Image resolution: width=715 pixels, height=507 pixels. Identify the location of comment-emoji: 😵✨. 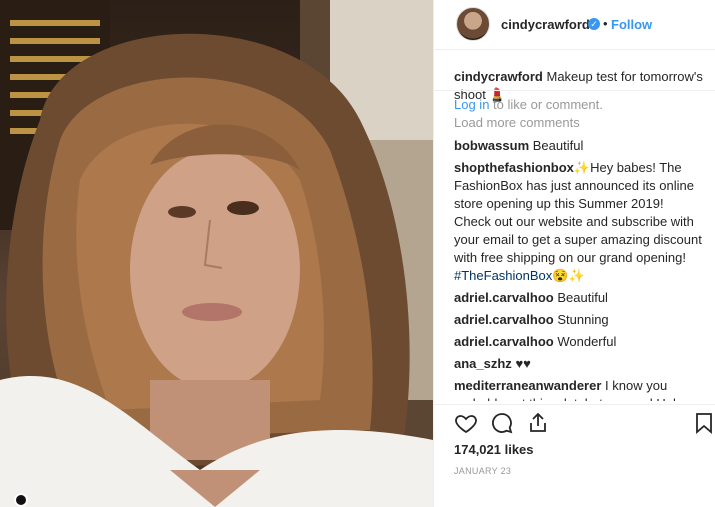
(568, 275).